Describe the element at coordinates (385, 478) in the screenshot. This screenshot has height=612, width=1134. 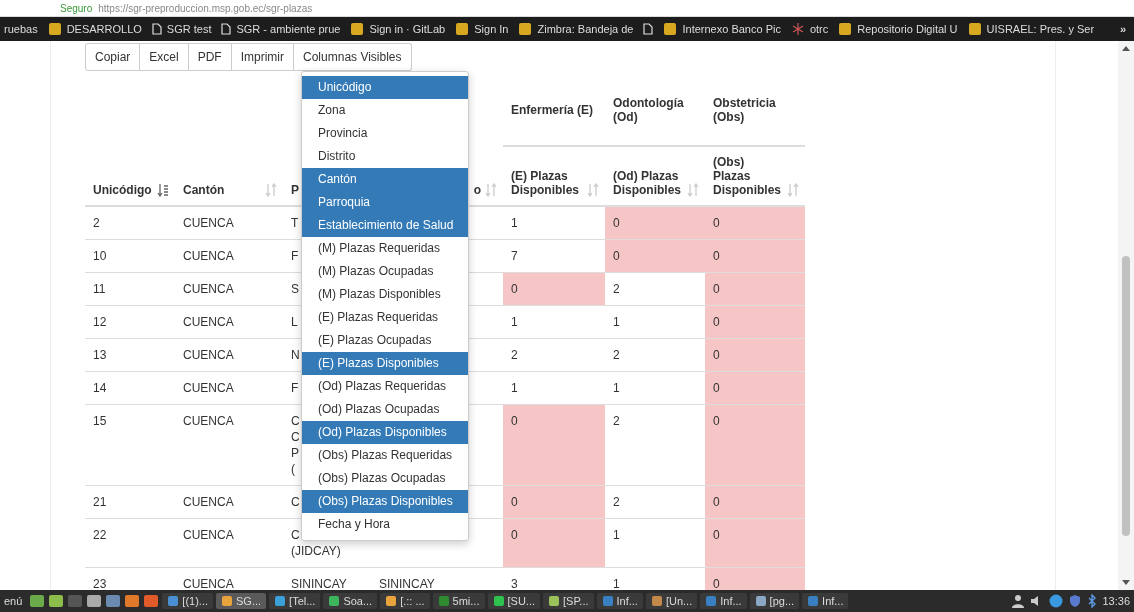
I see `menu-item: (Obs) Plazas Ocupadas` at that location.